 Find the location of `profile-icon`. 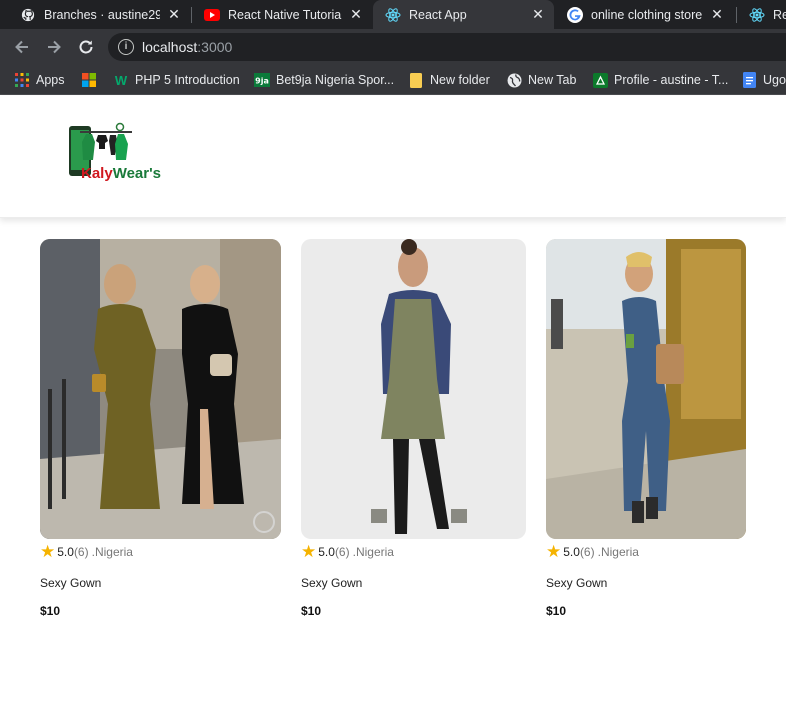

profile-icon is located at coordinates (600, 80).